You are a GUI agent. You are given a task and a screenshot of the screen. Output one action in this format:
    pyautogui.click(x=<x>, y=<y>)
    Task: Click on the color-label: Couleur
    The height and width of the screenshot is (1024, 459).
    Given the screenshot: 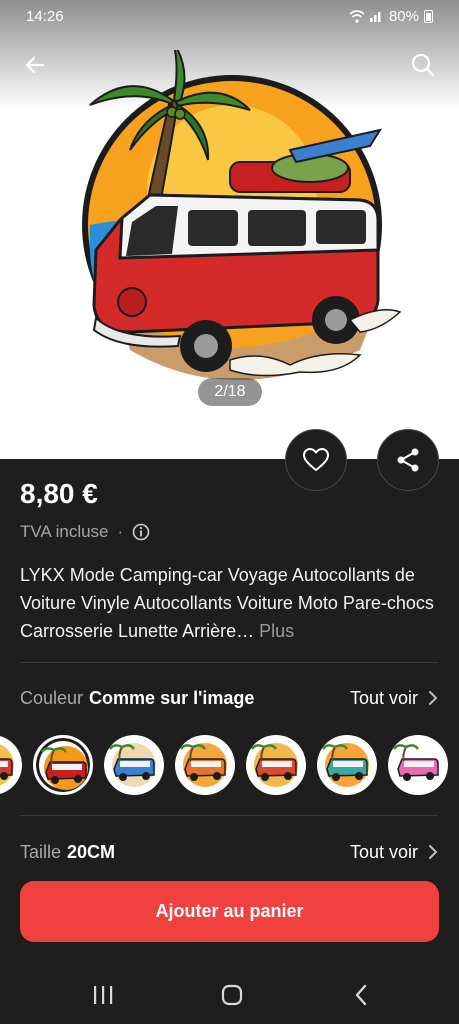 What is the action you would take?
    pyautogui.click(x=52, y=697)
    